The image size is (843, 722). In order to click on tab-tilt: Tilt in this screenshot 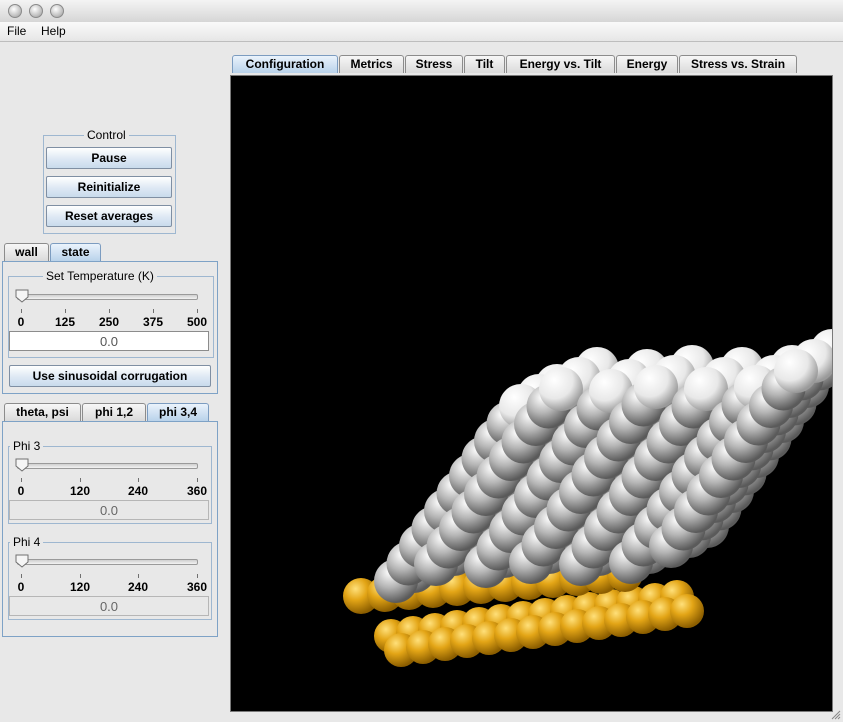, I will do `click(484, 64)`.